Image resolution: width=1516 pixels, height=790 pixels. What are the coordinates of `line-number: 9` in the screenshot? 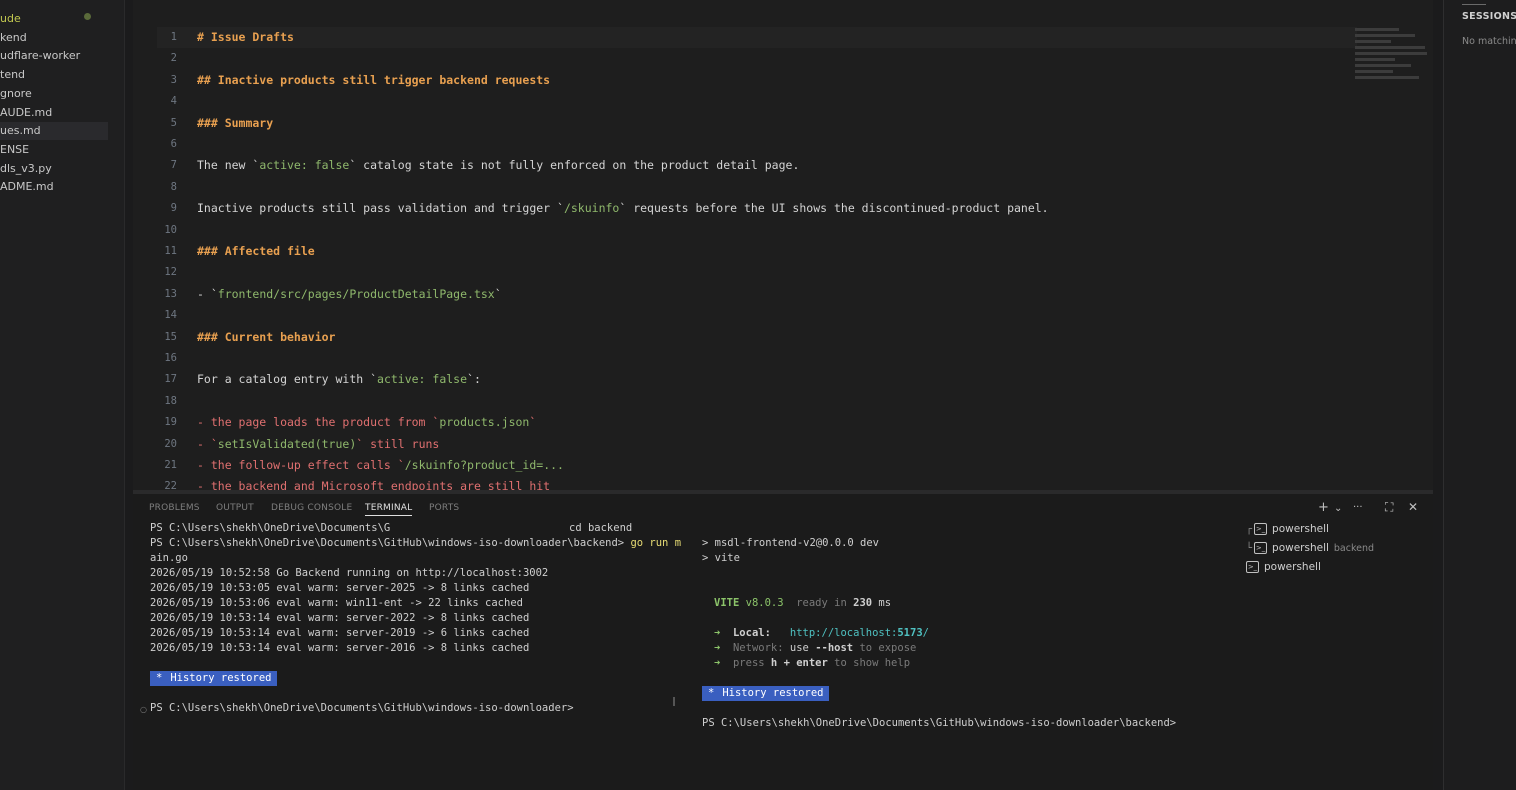 It's located at (173, 208).